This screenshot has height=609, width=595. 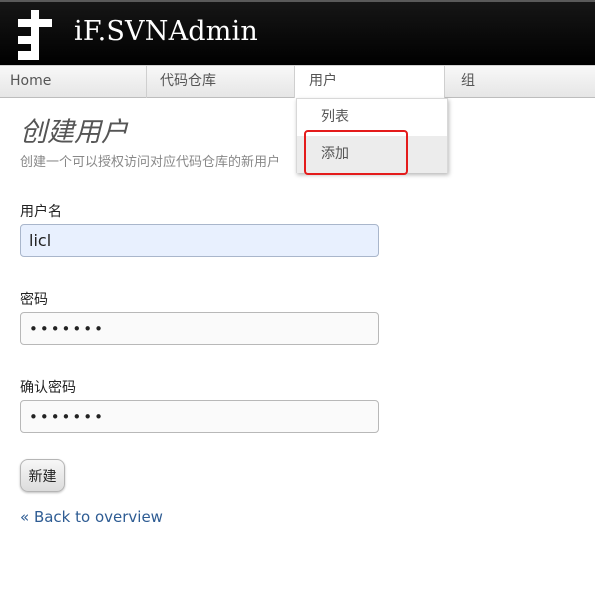 I want to click on main-nav: Home 代码仓库 用户 组, so click(x=297, y=81).